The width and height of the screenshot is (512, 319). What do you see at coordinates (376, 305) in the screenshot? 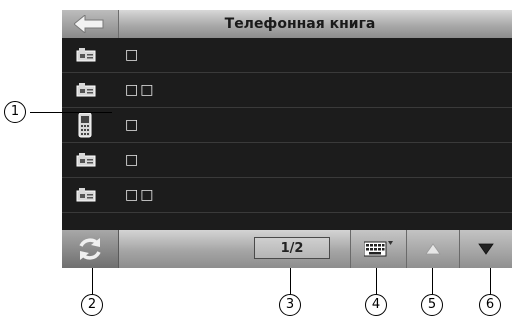
I see `callout-4: 4` at bounding box center [376, 305].